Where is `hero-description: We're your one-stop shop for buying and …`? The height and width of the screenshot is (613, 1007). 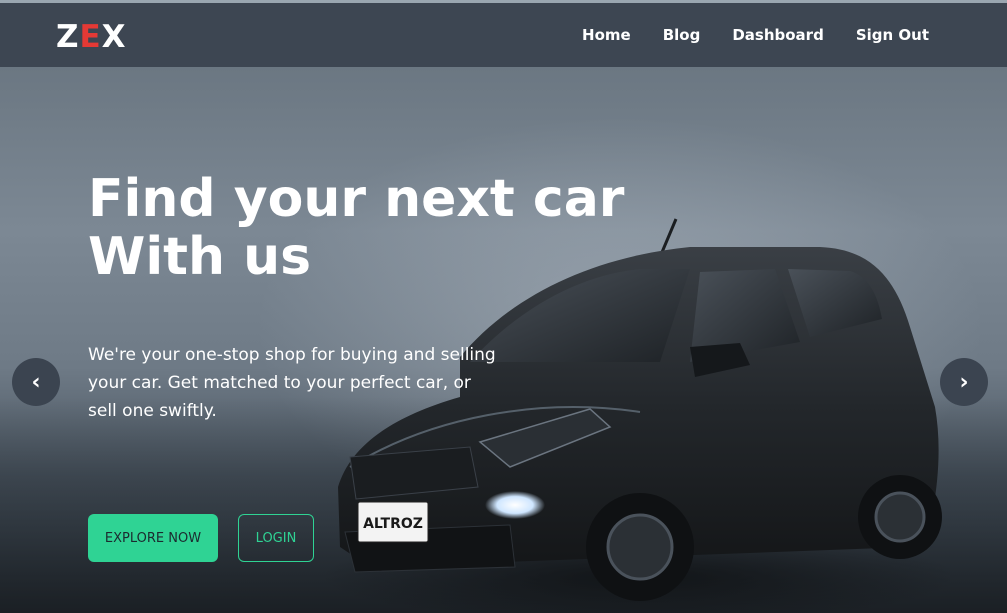
hero-description: We're your one-stop shop for buying and … is located at coordinates (292, 383).